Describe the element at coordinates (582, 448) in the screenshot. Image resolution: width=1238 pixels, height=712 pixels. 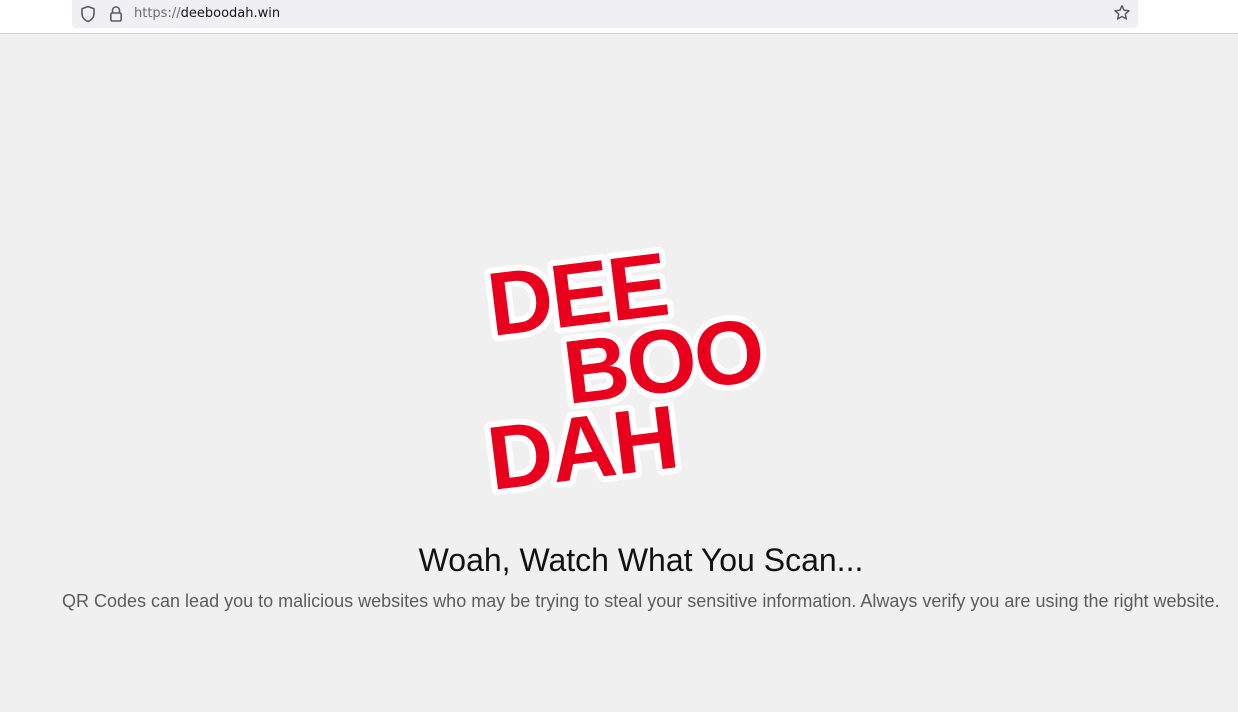
I see `logo-word-dah: DAH` at that location.